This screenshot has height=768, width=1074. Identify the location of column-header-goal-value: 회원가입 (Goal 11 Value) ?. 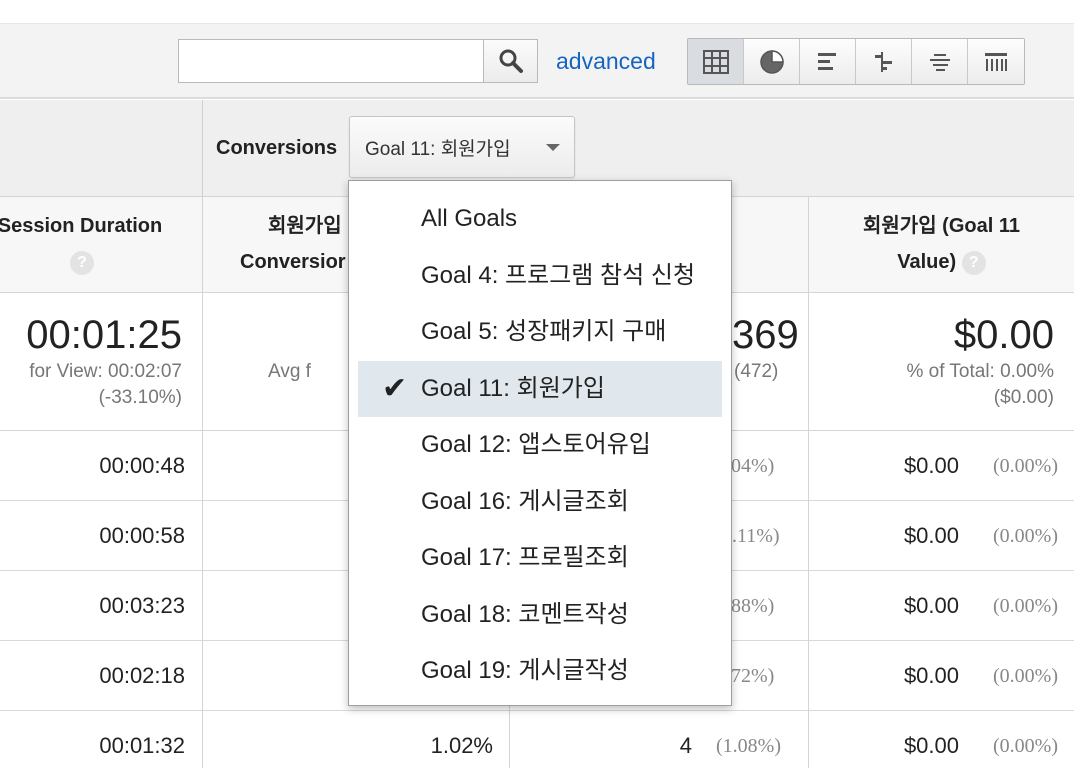
(941, 245).